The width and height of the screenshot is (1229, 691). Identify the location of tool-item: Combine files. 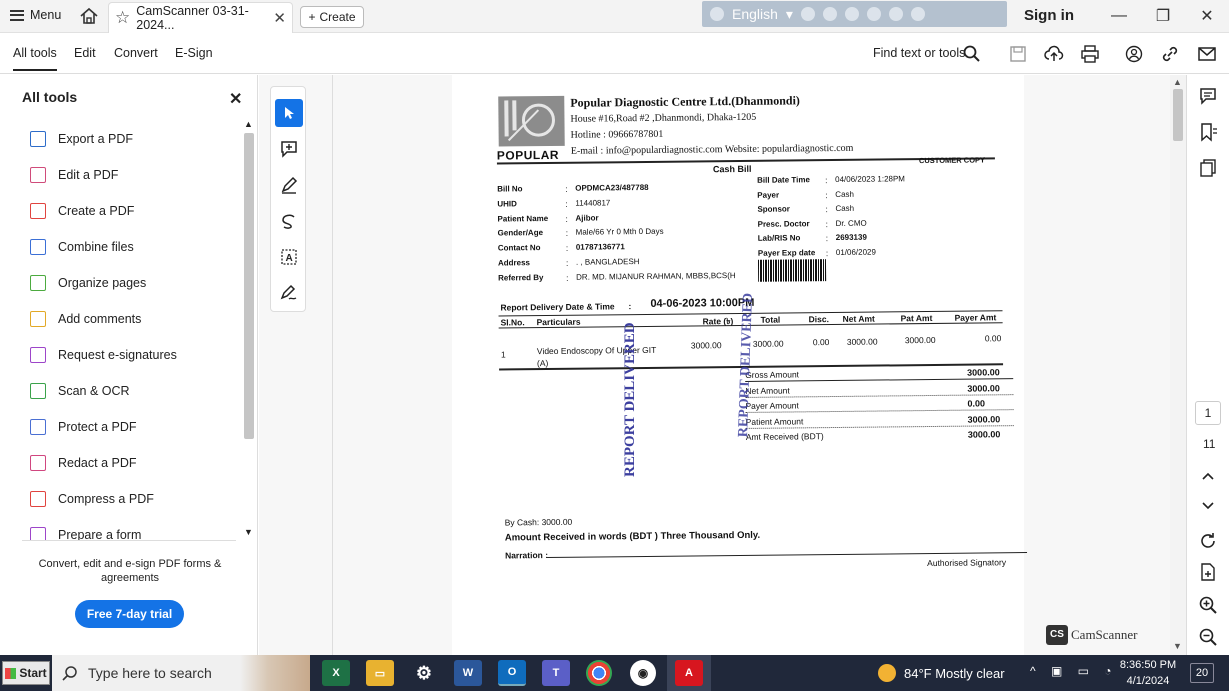
(82, 247).